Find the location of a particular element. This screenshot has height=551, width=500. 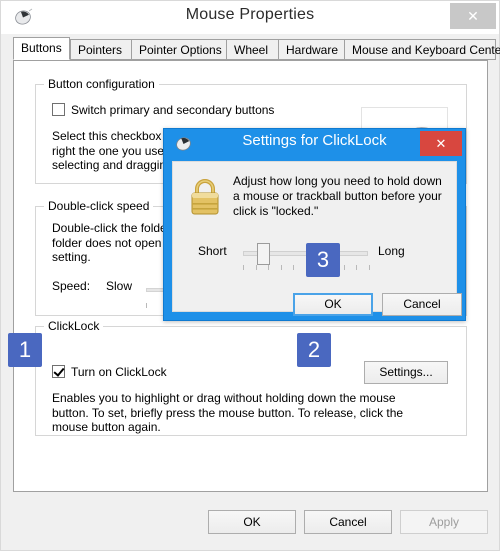

clicklock-dialog-cancel-button: Cancel is located at coordinates (422, 304).